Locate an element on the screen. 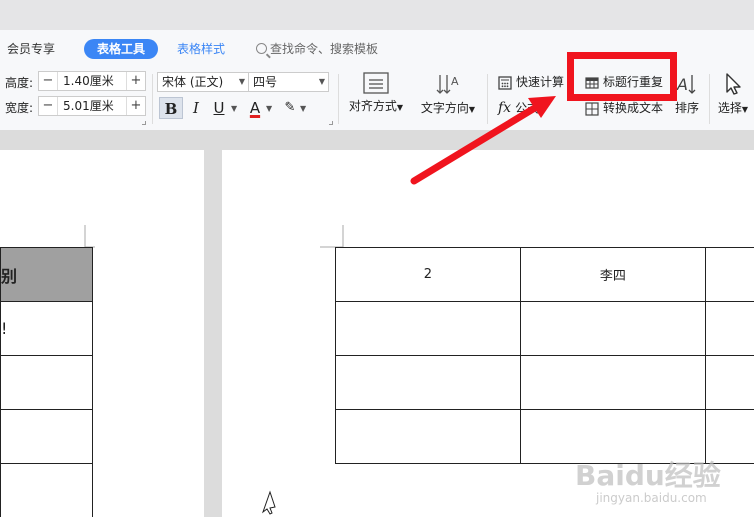 The width and height of the screenshot is (754, 517). watermark-url: jingyan.baidu.com is located at coordinates (651, 498).